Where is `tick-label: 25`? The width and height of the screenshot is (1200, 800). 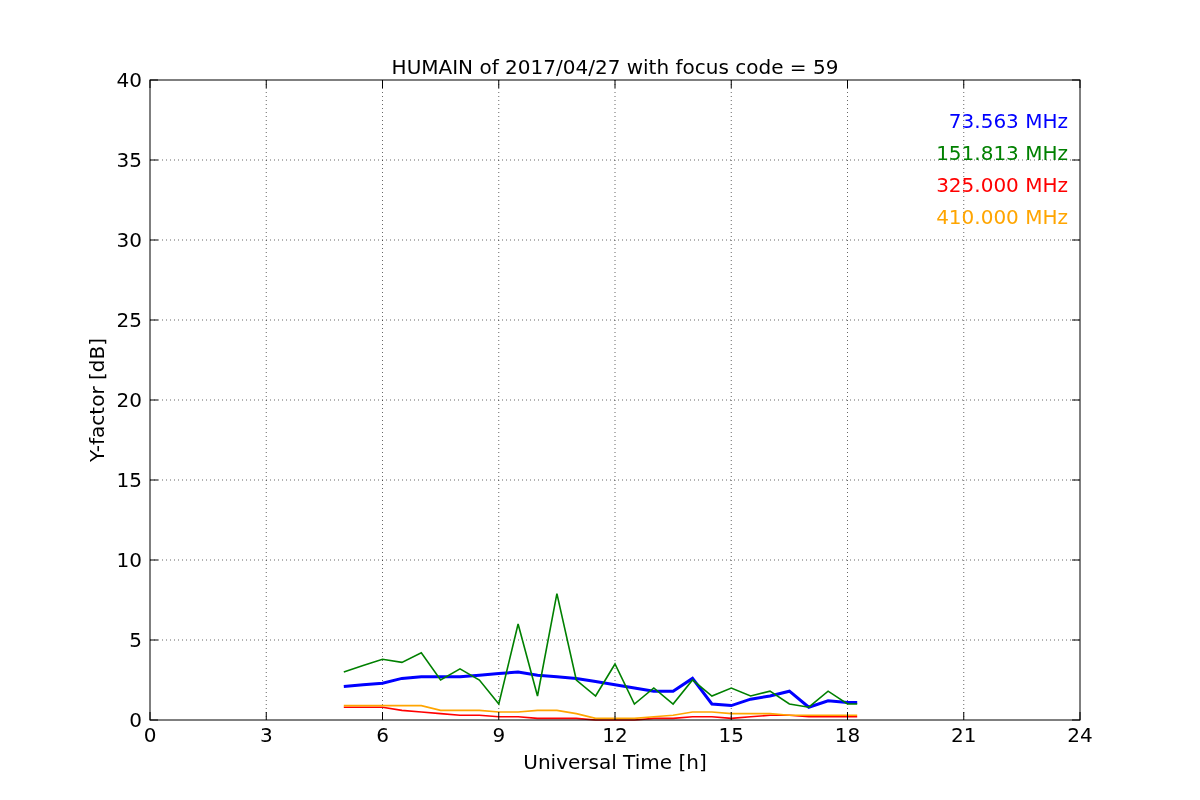
tick-label: 25 is located at coordinates (129, 320).